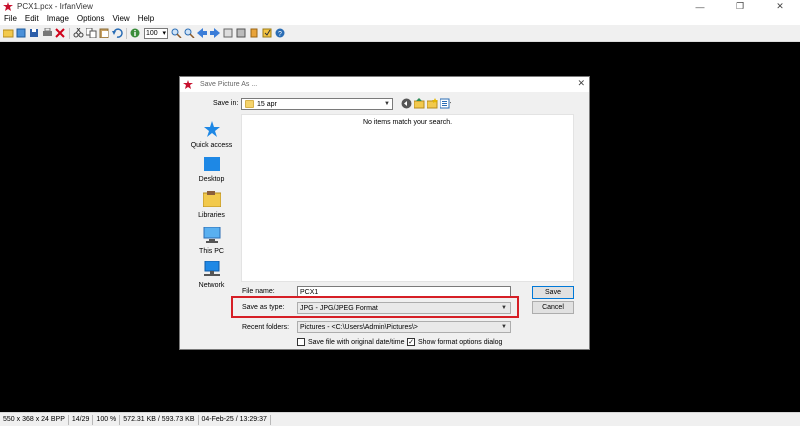  What do you see at coordinates (700, 6) in the screenshot?
I see `minimize-button: —` at bounding box center [700, 6].